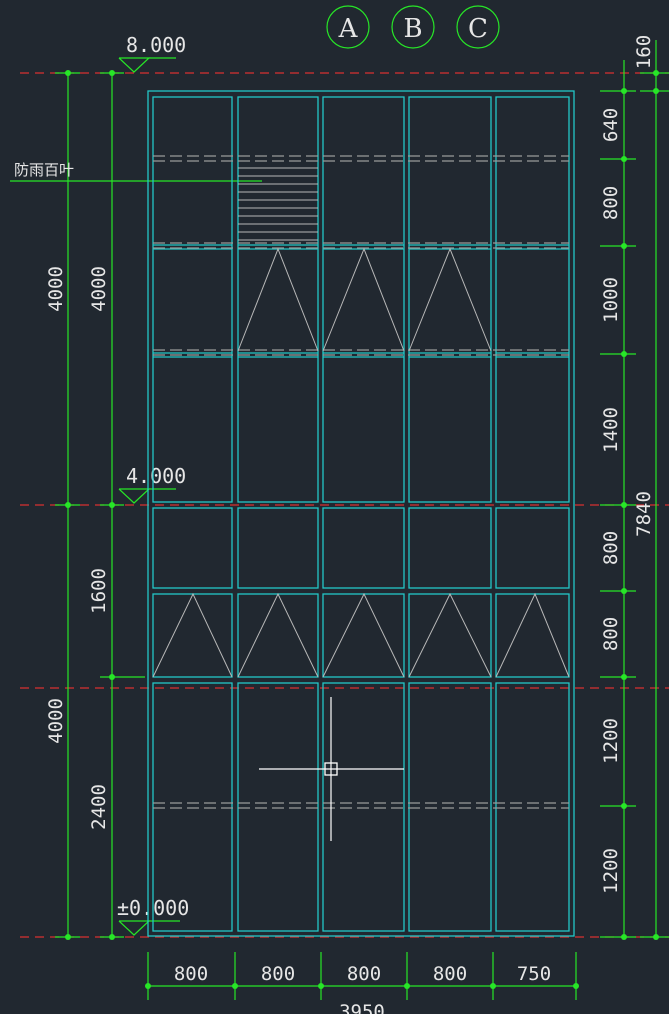  Describe the element at coordinates (611, 548) in the screenshot. I see `right-dim-5: 800` at that location.